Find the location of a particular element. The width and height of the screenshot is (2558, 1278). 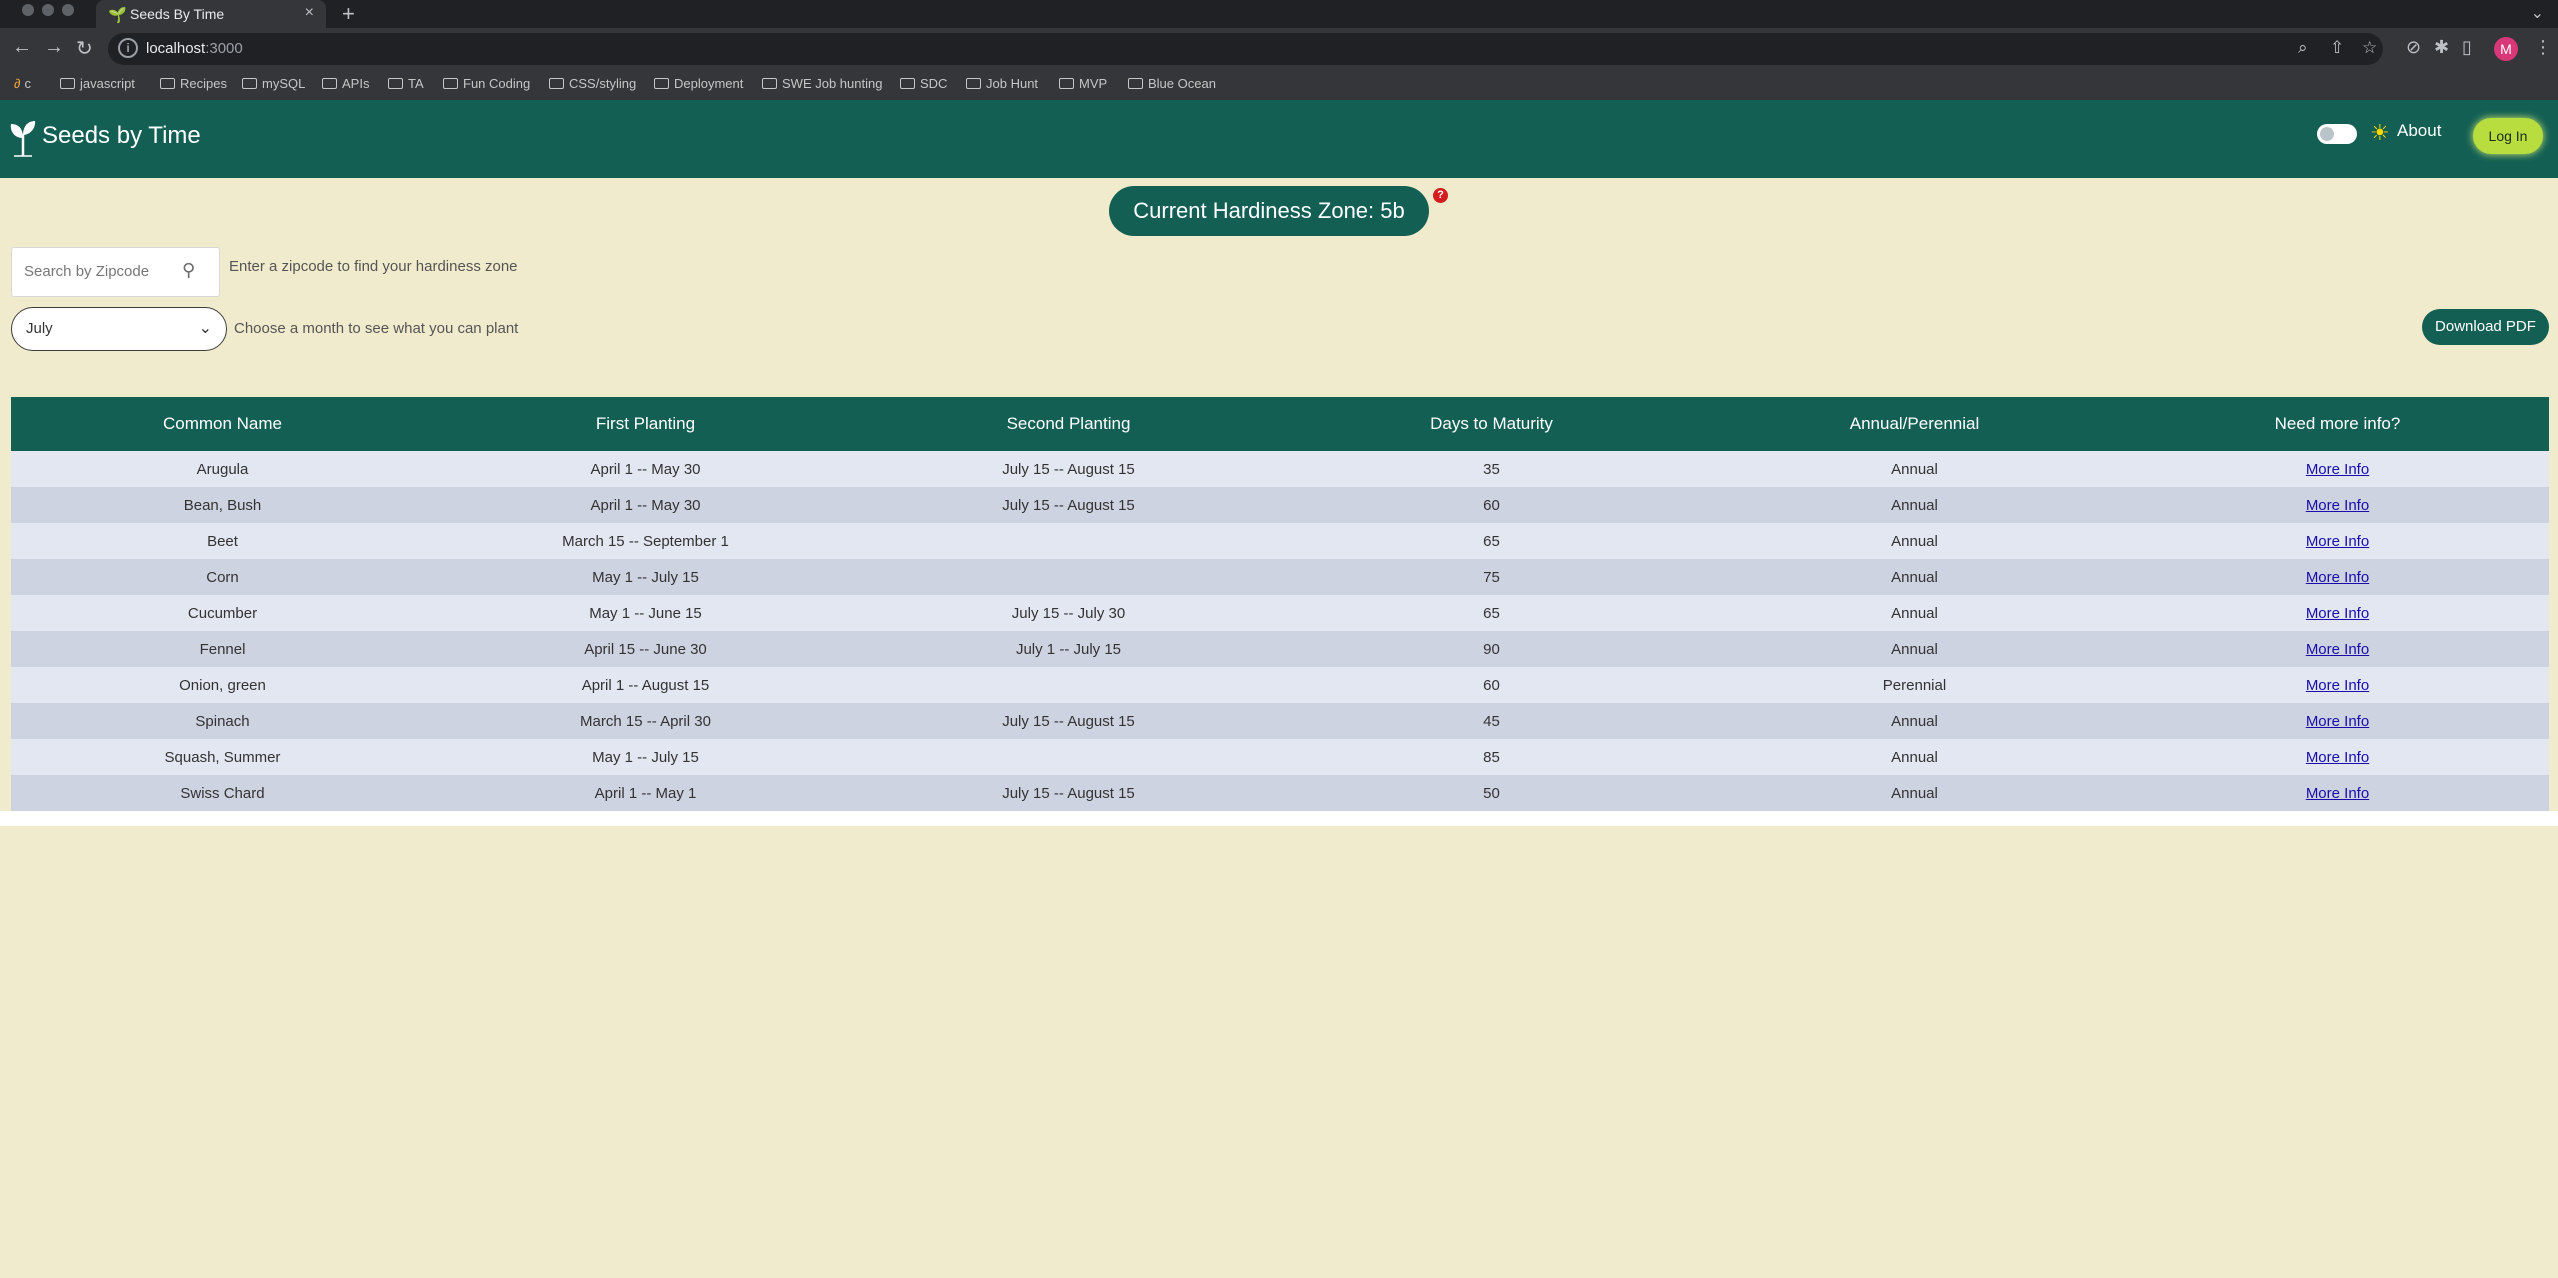

extension-shield-icon: ⊘ is located at coordinates (2413, 47).